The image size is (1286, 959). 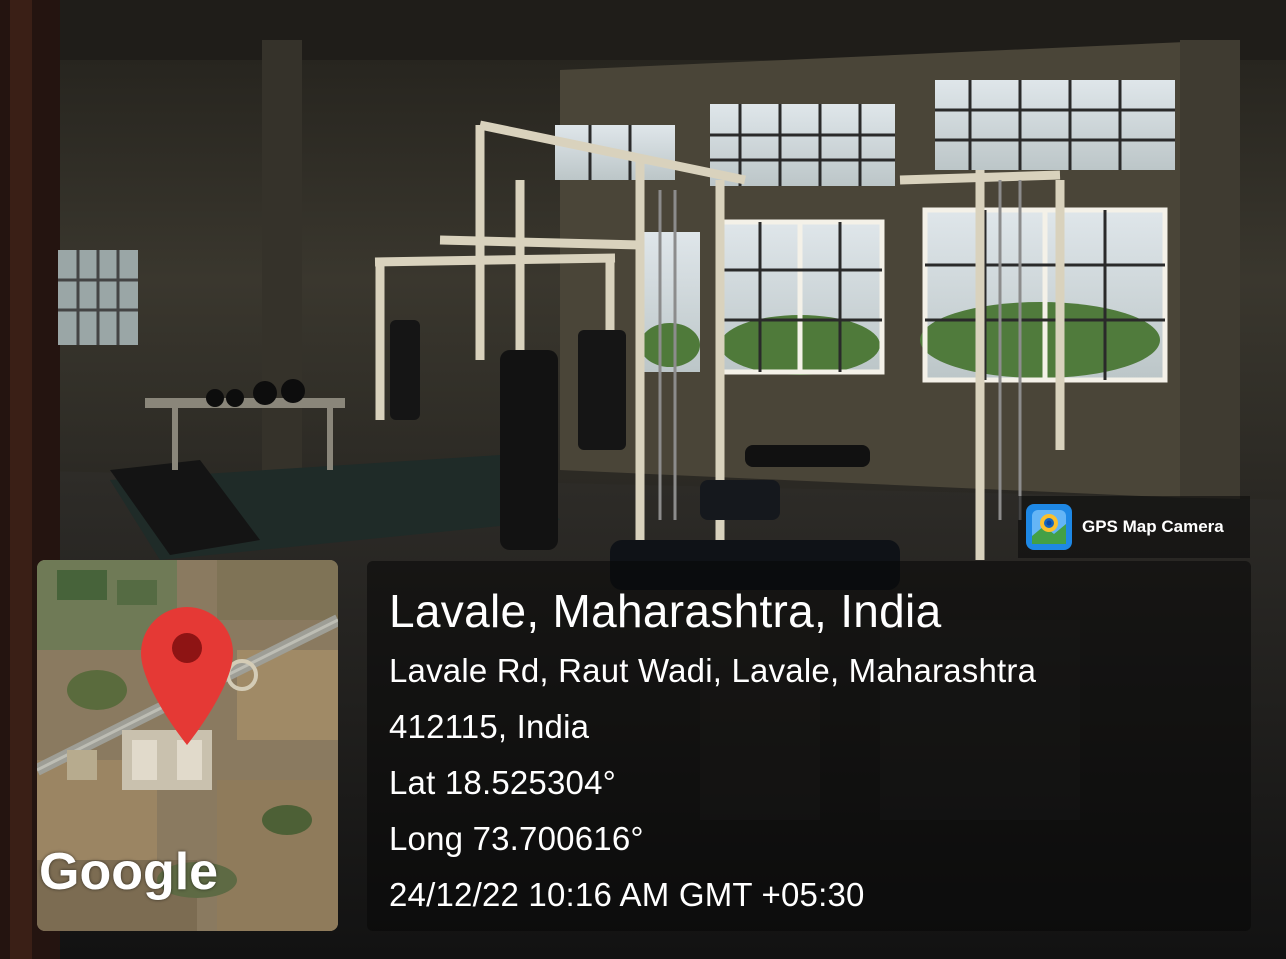 What do you see at coordinates (187, 745) in the screenshot?
I see `location-map-thumbnail: Google` at bounding box center [187, 745].